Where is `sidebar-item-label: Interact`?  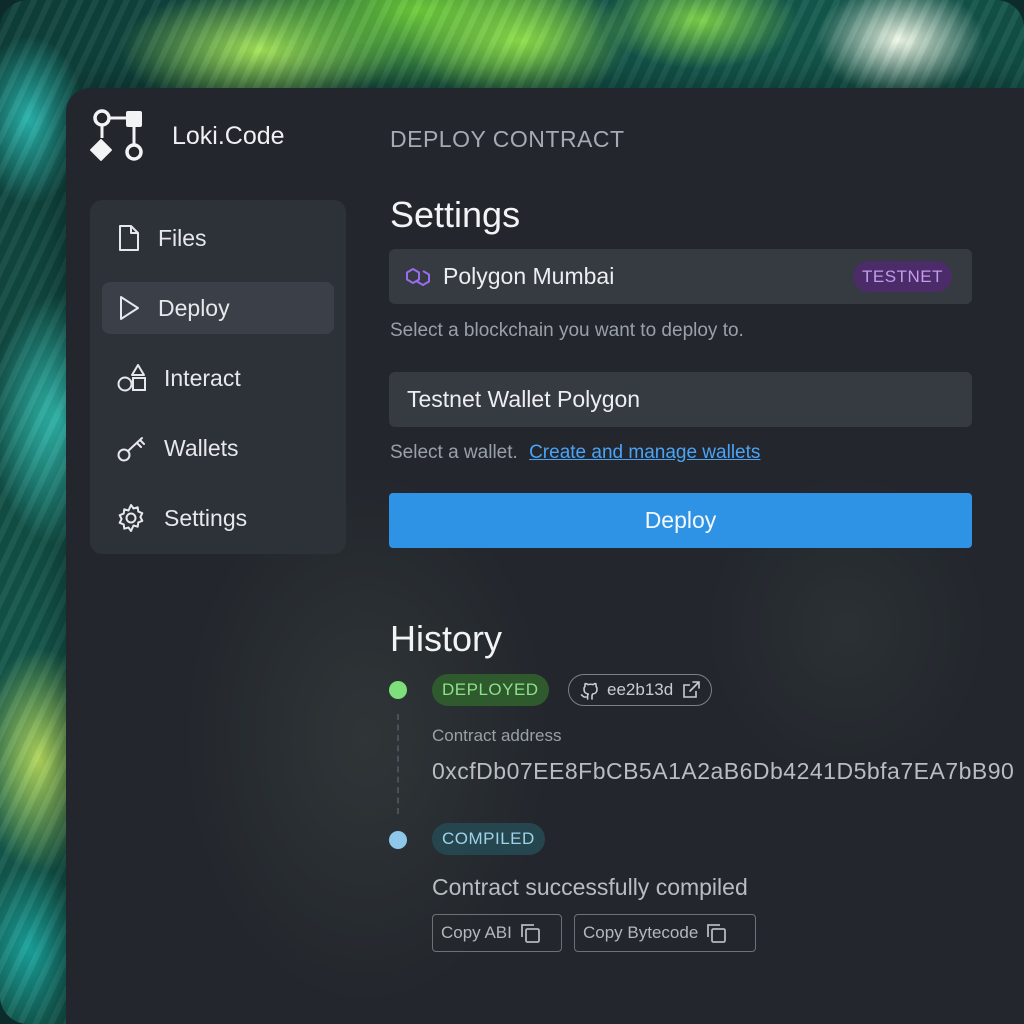
sidebar-item-label: Interact is located at coordinates (202, 377).